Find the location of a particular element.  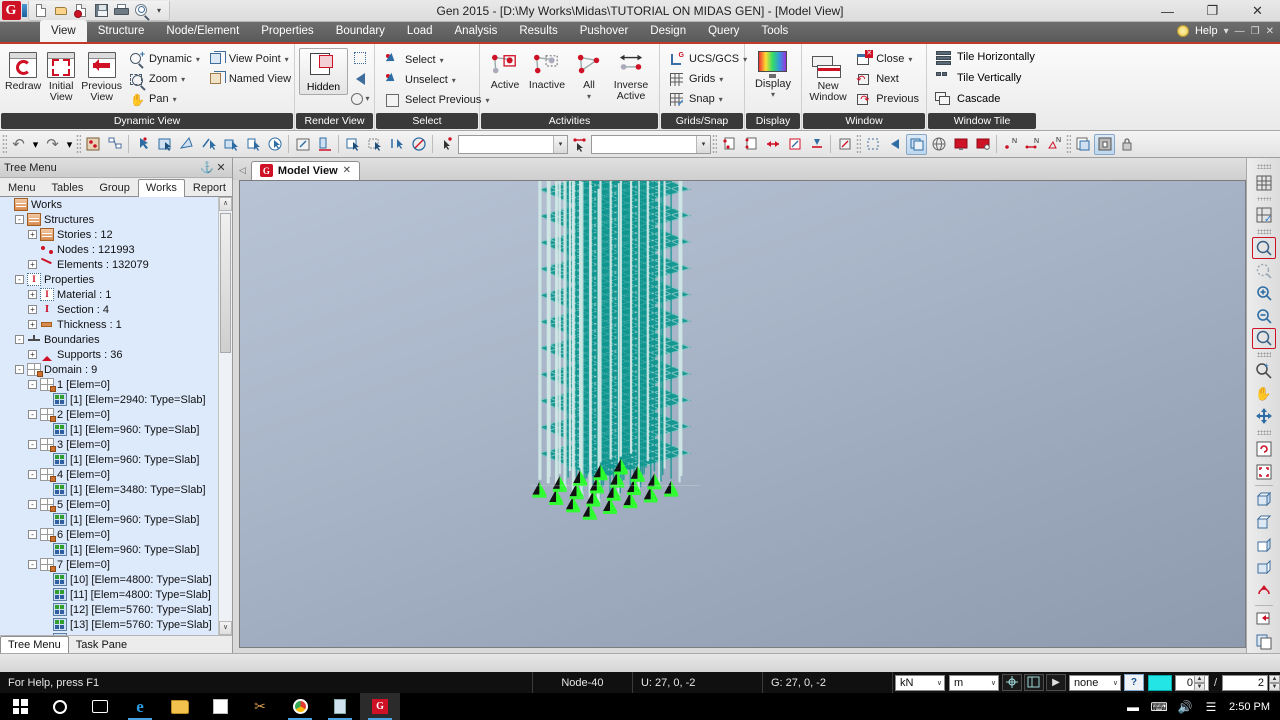

tree-tab-tables: Tables is located at coordinates (68, 187).